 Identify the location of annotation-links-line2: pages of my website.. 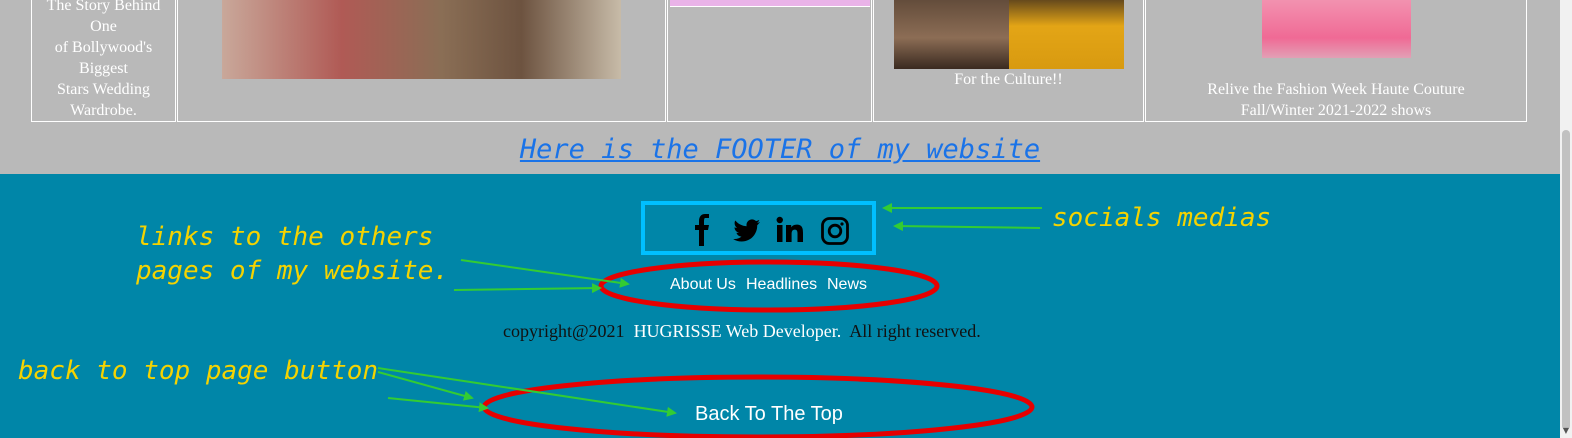
(293, 271).